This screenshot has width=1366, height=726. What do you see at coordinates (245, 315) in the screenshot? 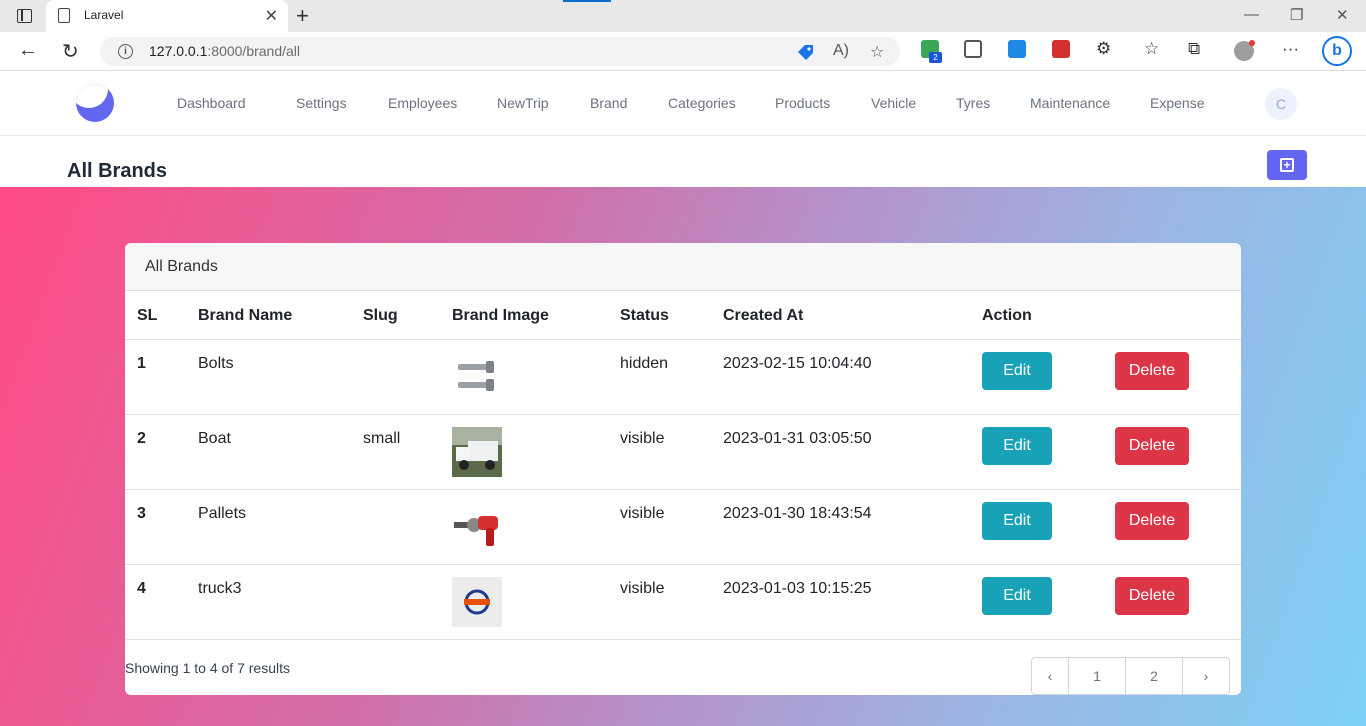
I see `column-header-brand-name: Brand Name` at bounding box center [245, 315].